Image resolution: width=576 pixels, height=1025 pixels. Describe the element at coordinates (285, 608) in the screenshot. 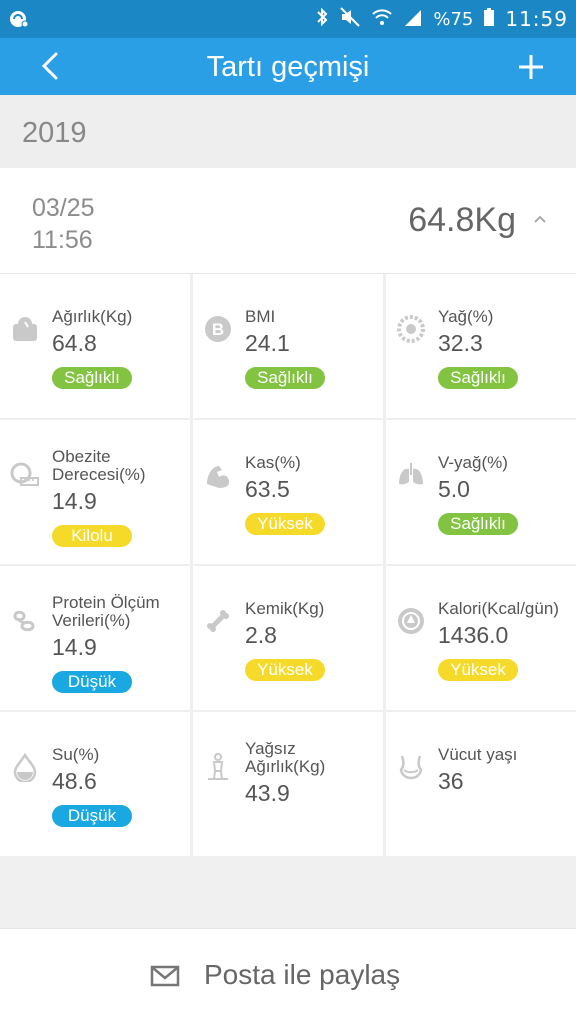

I see `metric-label: Kemik(Kg)` at that location.